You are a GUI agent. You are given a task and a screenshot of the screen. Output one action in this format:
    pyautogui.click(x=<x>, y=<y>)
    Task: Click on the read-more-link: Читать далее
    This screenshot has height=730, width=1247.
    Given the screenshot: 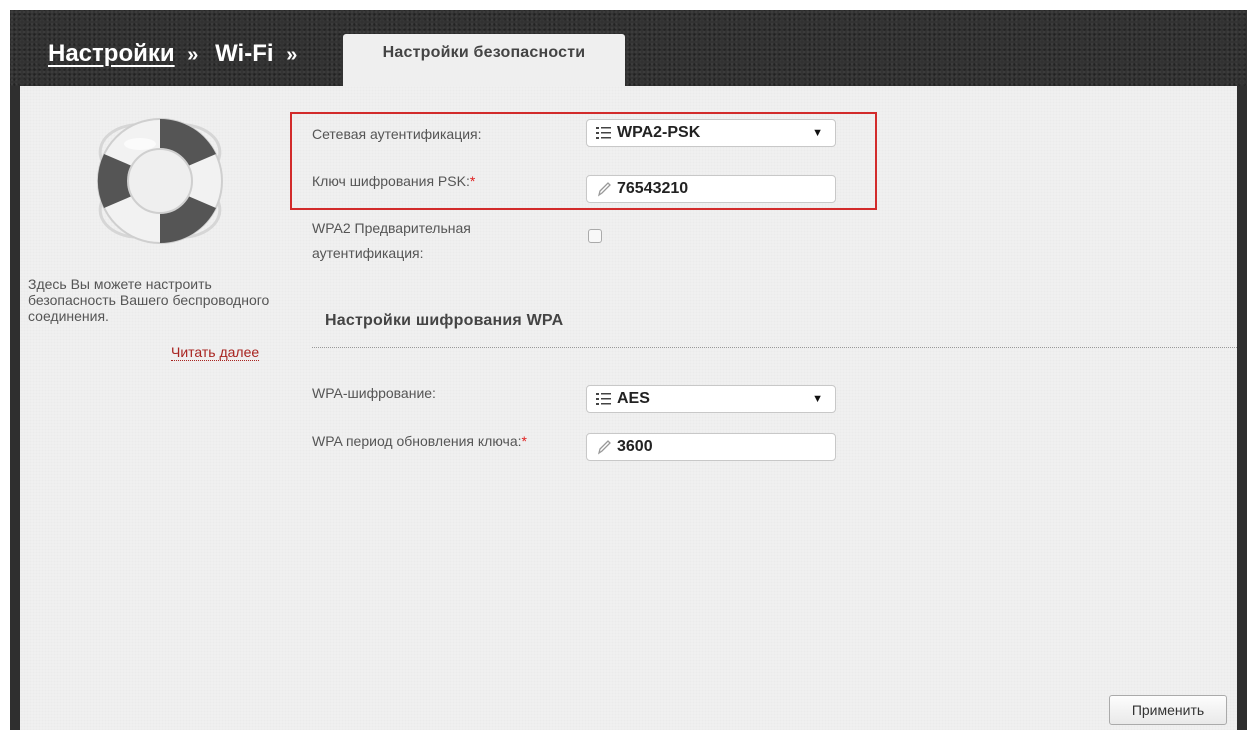 What is the action you would take?
    pyautogui.click(x=215, y=352)
    